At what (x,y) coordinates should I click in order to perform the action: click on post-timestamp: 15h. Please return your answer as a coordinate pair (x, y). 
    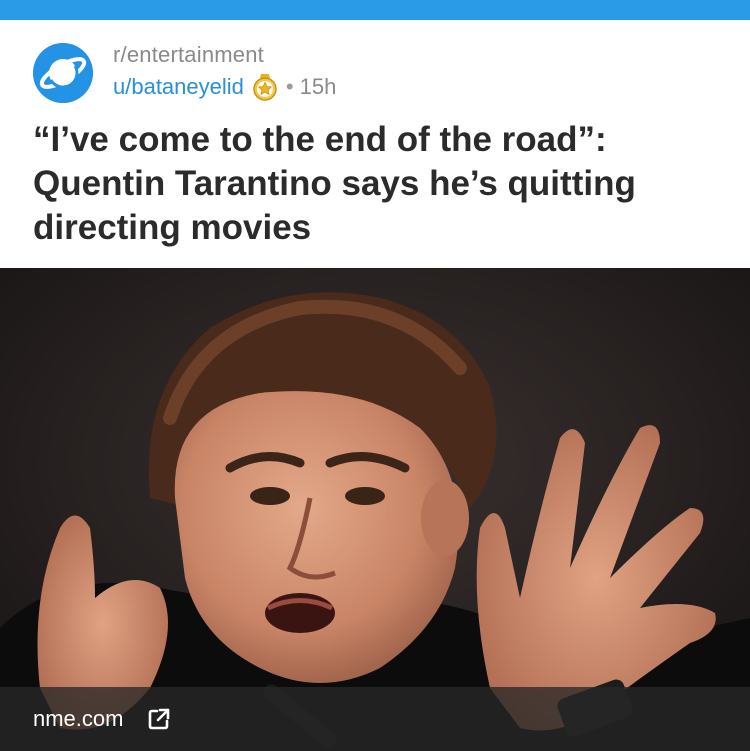
    Looking at the image, I should click on (318, 86).